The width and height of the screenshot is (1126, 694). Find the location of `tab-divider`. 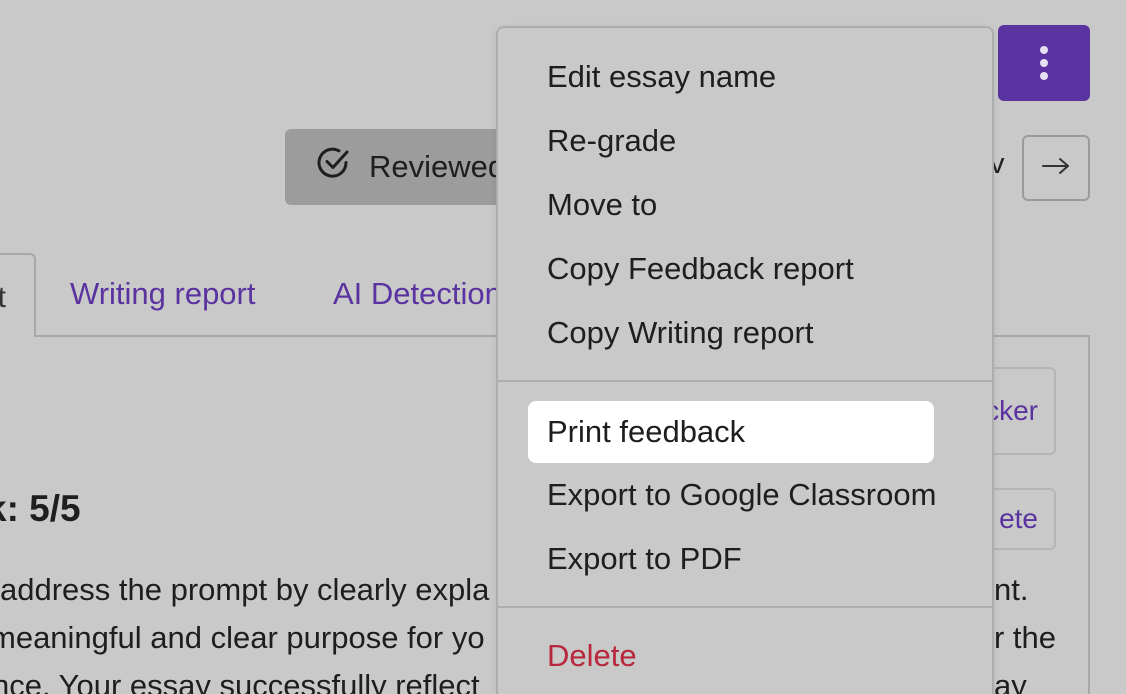

tab-divider is located at coordinates (271, 336).